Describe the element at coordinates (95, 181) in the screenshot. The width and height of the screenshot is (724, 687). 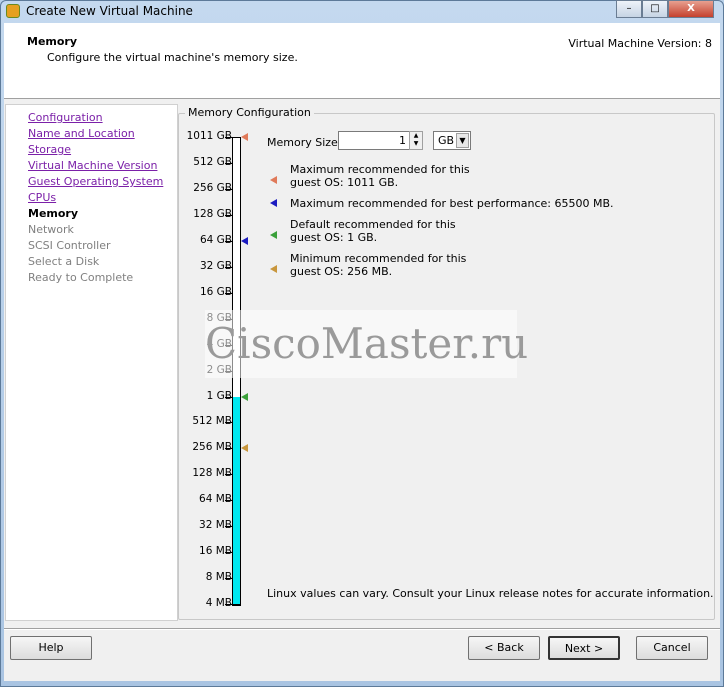
I see `nav-step: Guest Operating System` at that location.